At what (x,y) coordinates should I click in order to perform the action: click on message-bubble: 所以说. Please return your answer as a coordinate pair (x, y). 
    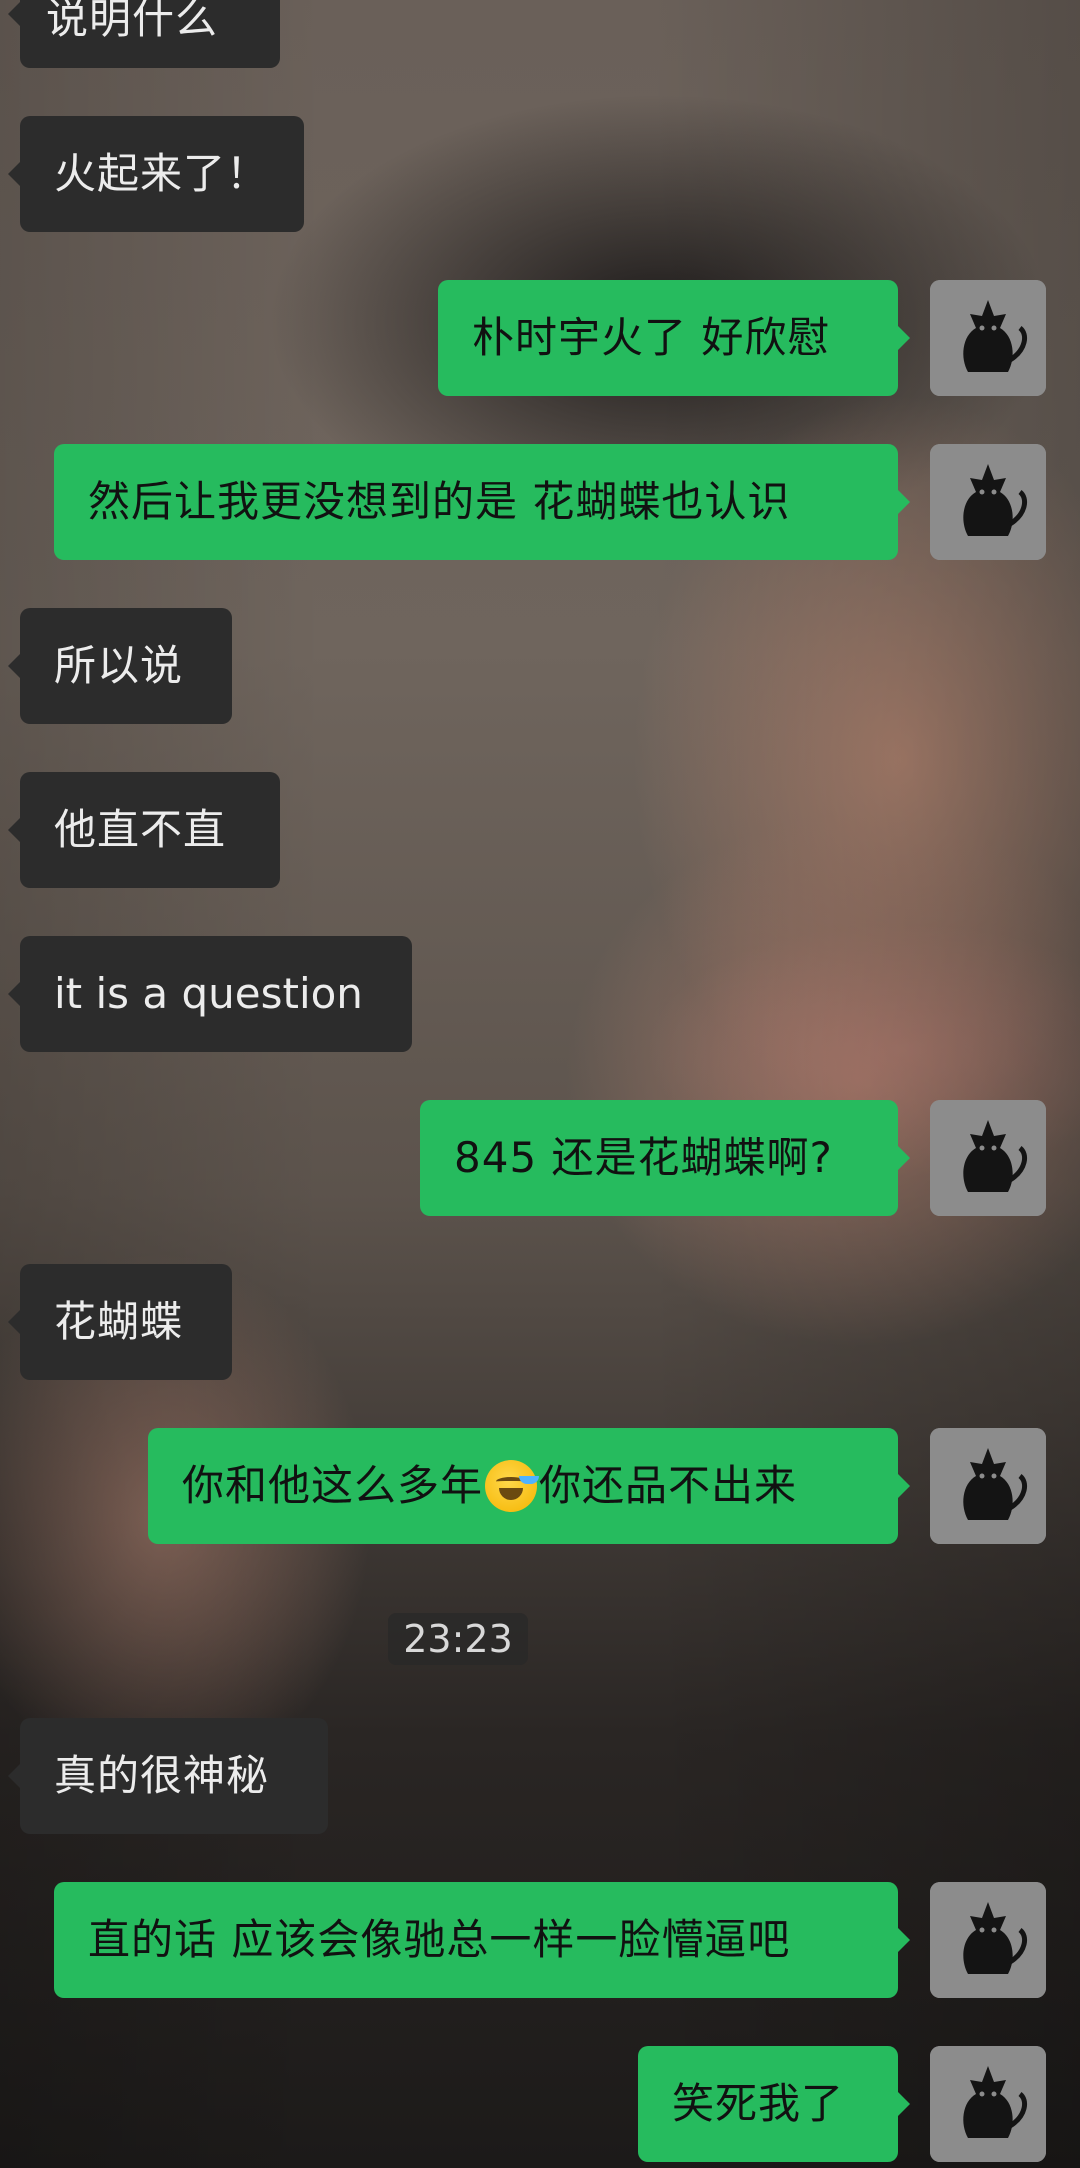
    Looking at the image, I should click on (120, 666).